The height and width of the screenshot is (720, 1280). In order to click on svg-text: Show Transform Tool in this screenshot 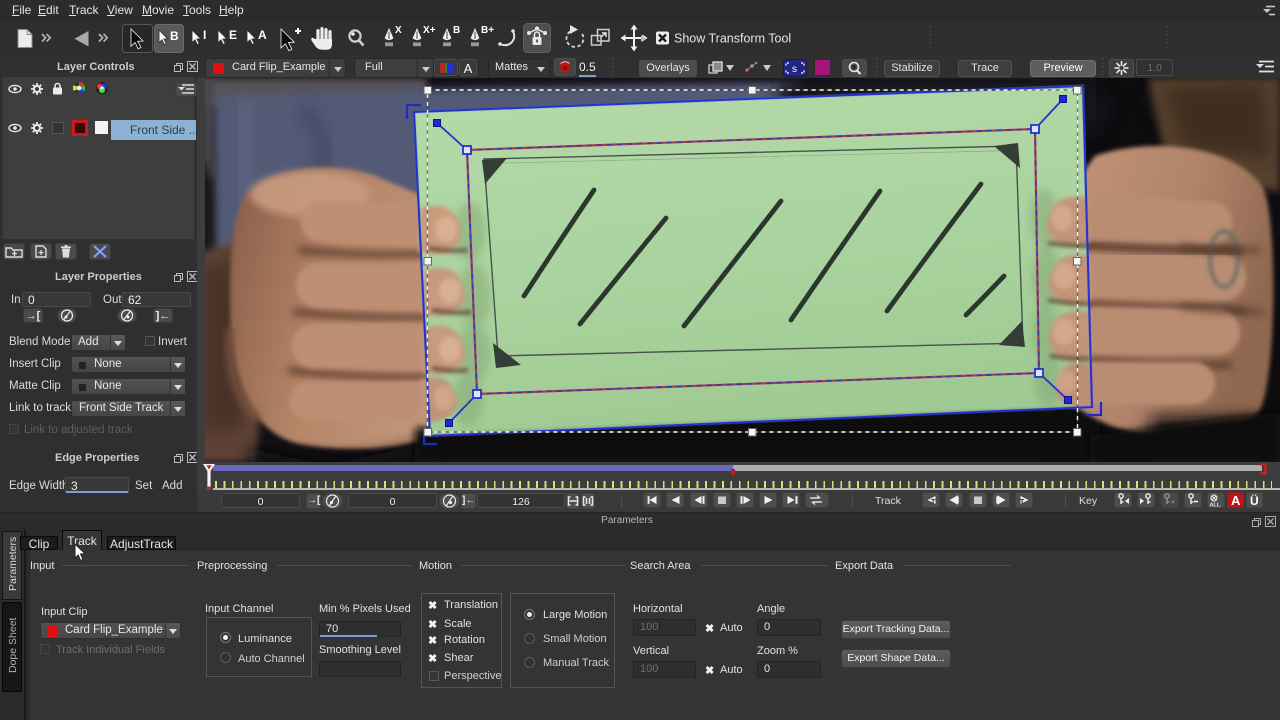, I will do `click(732, 39)`.